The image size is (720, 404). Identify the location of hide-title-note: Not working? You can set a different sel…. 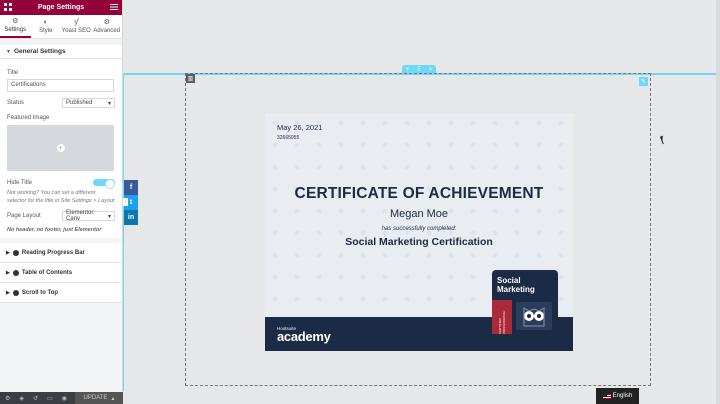
(61, 197).